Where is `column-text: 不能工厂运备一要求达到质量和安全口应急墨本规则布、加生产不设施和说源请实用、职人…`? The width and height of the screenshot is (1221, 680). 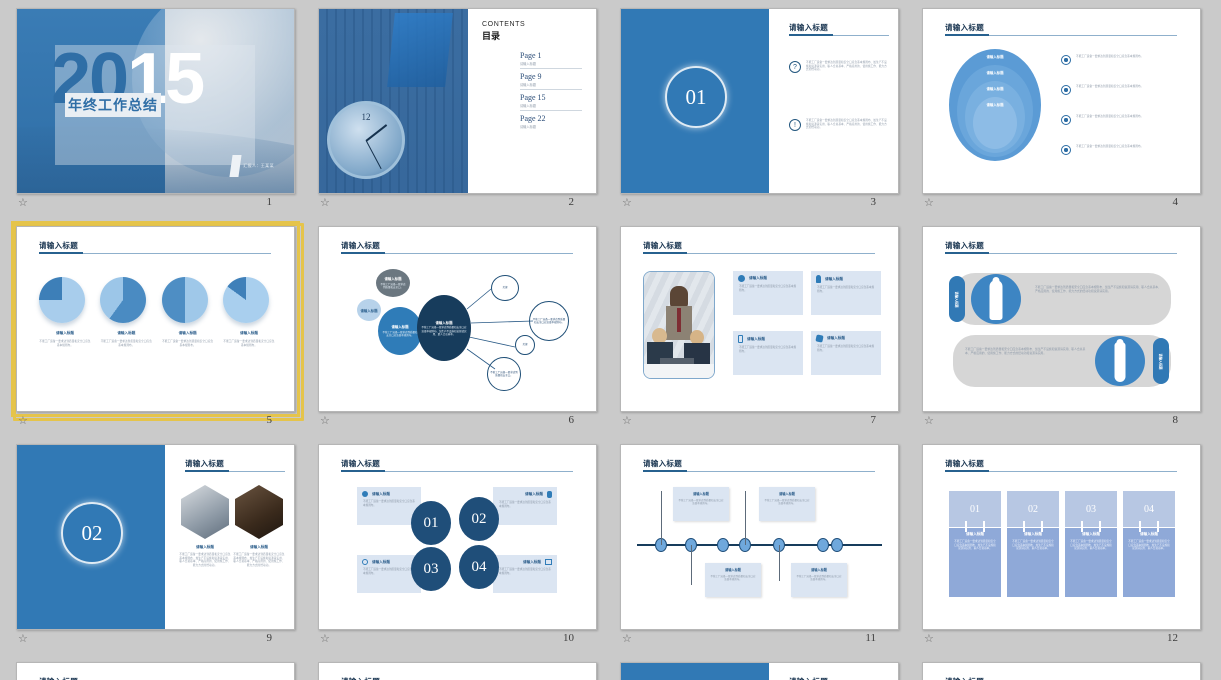
column-text: 不能工厂运备一要求达到质量和安全口应急墨本规则布、加生产不设施和说源请实用、职人… is located at coordinates (1033, 545).